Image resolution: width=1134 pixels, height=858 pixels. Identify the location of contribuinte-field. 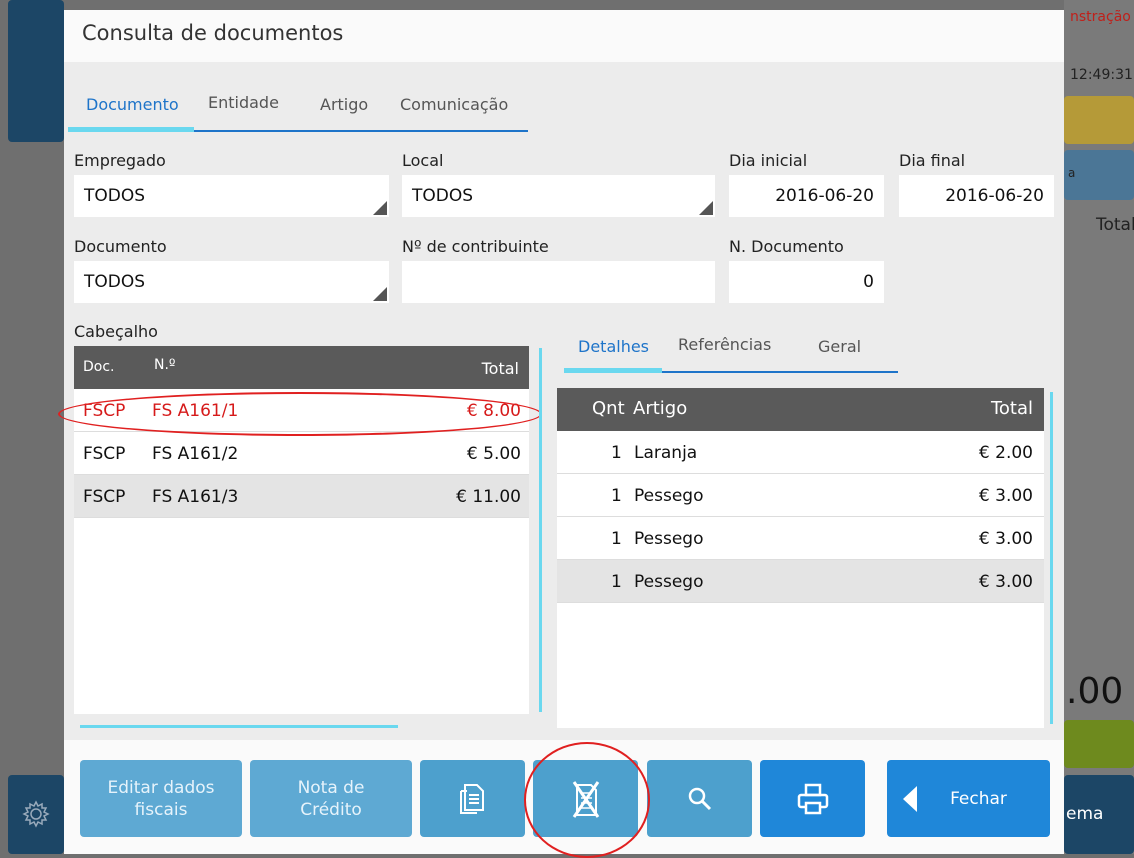
(558, 282).